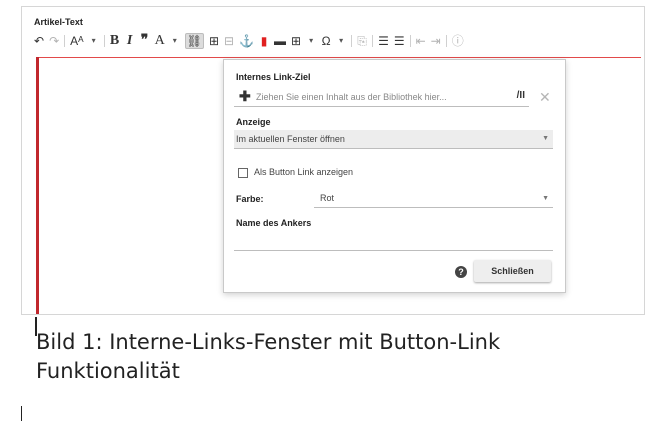  What do you see at coordinates (160, 41) in the screenshot?
I see `text-color-button: A` at bounding box center [160, 41].